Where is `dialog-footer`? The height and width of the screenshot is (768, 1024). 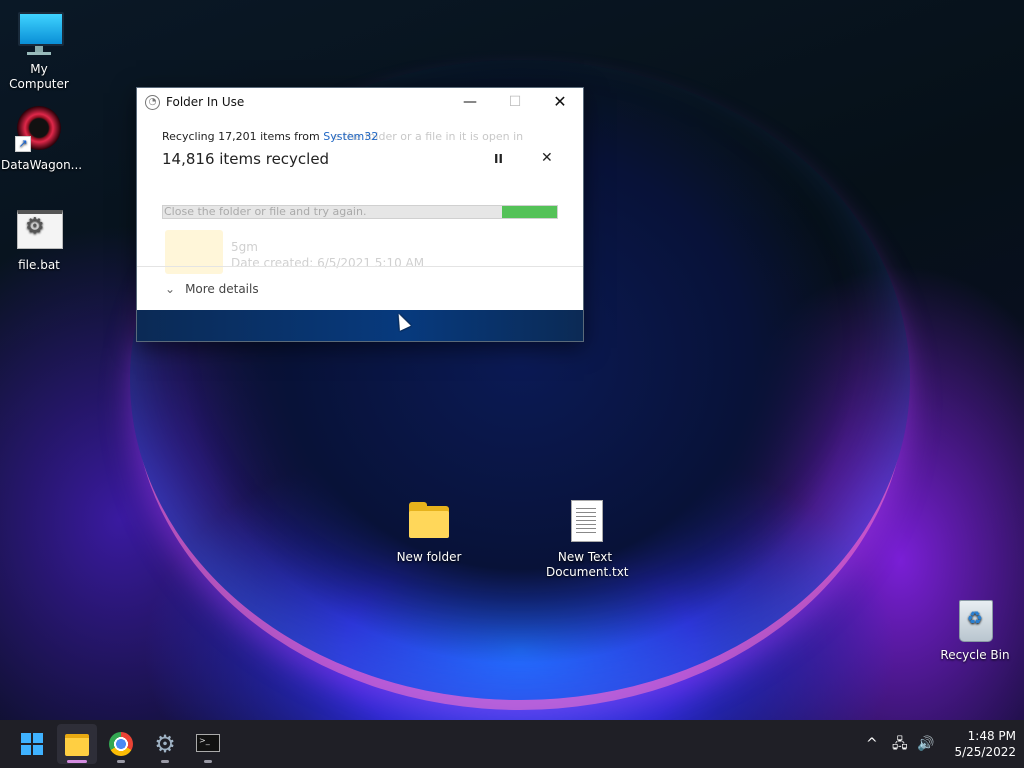
dialog-footer is located at coordinates (360, 325).